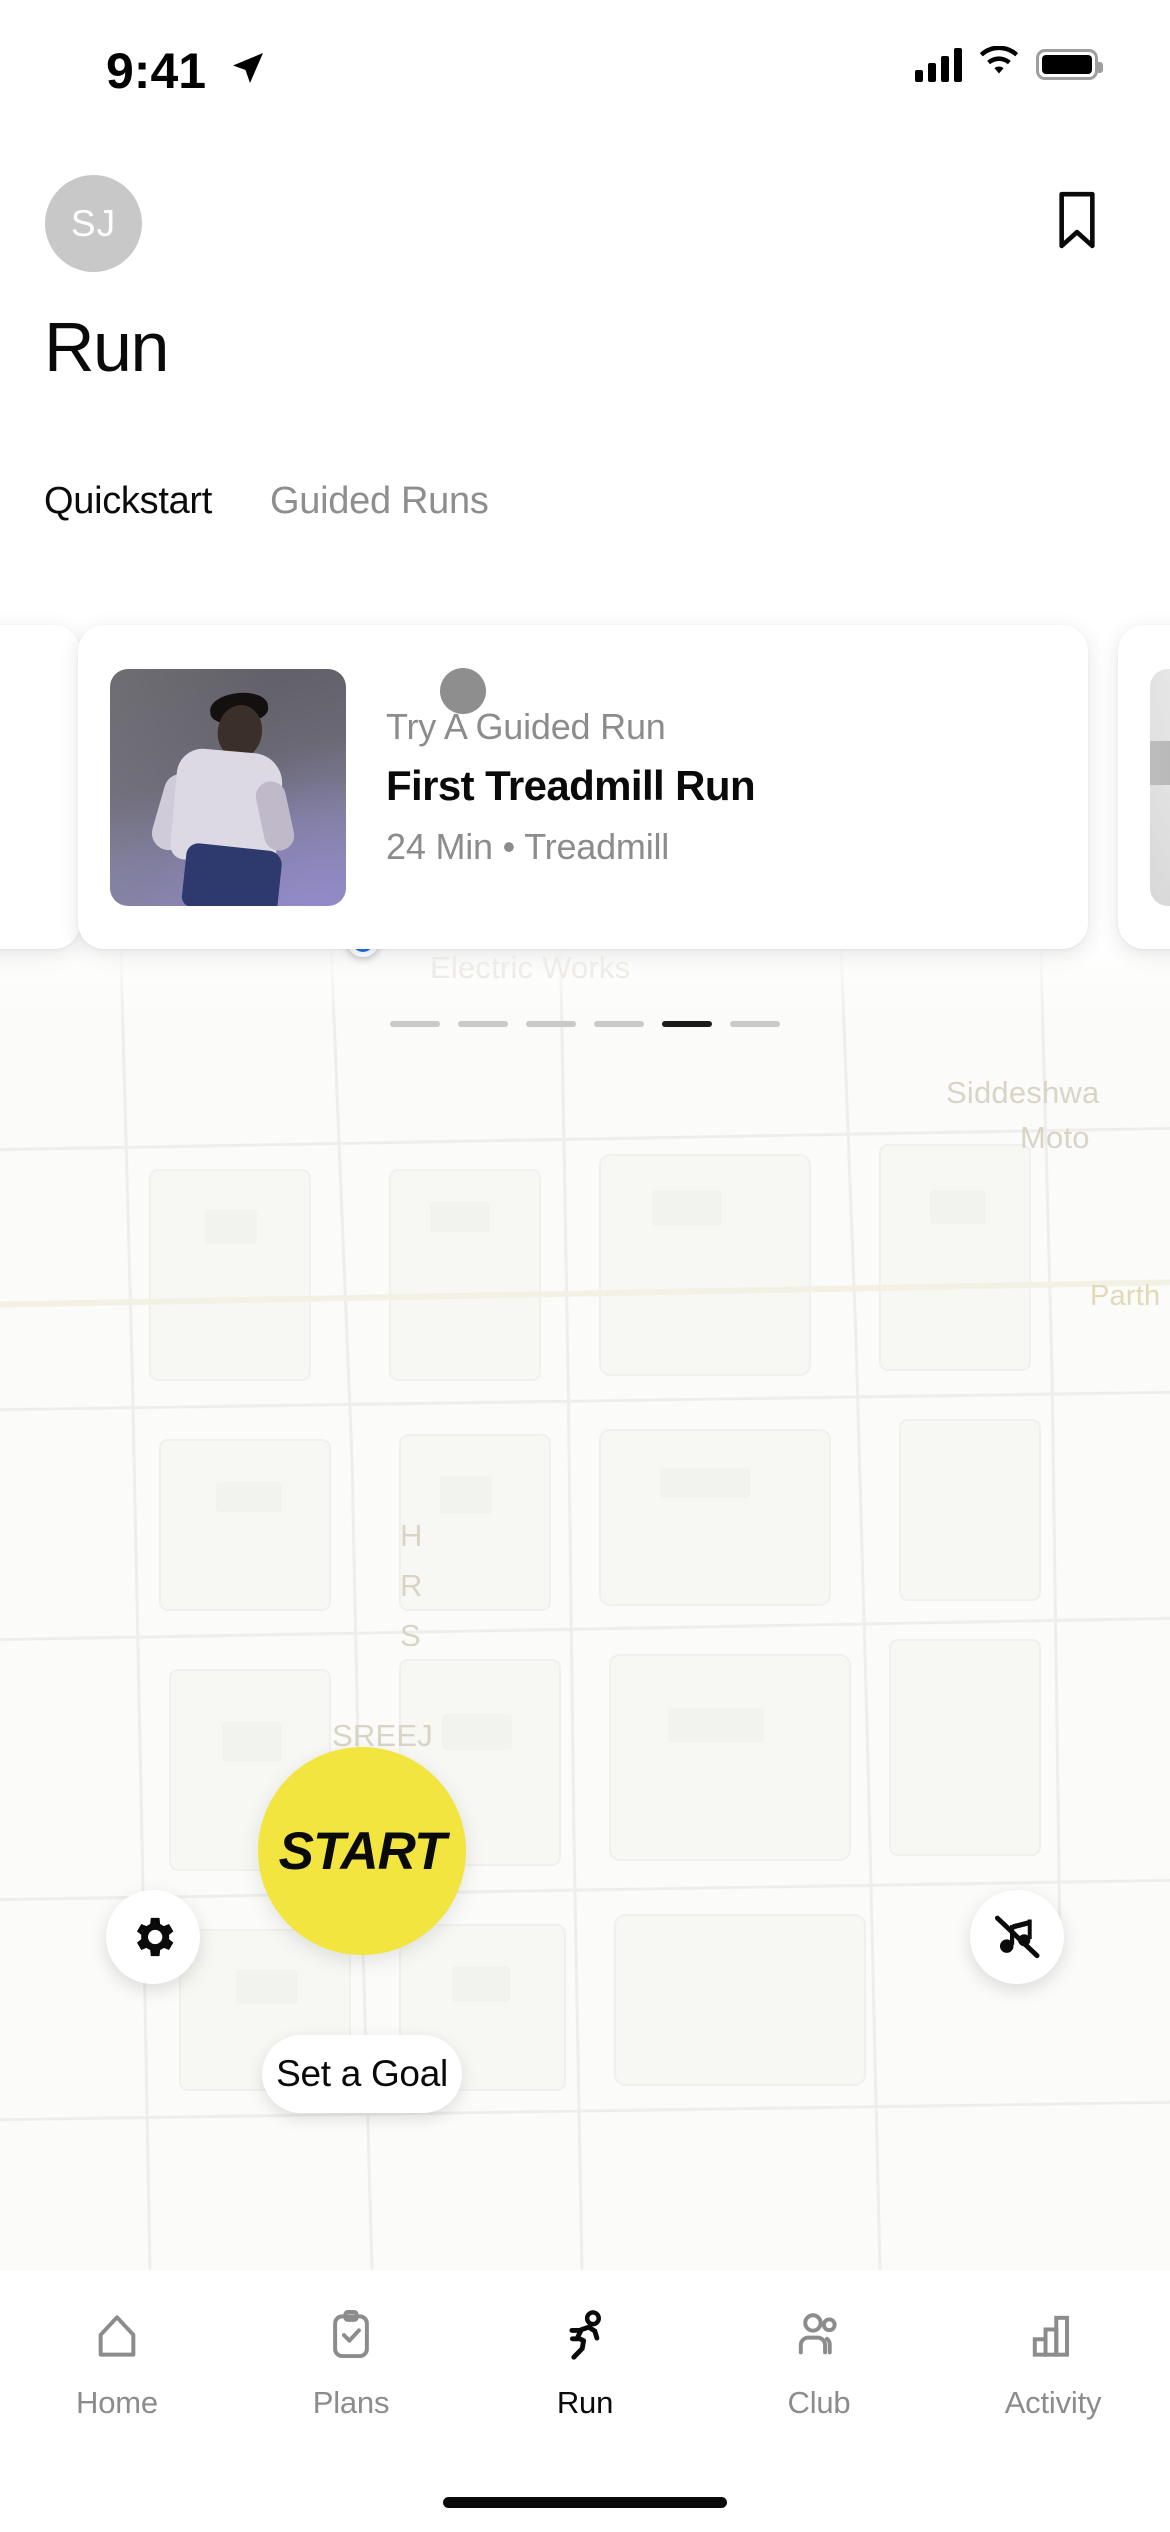 Image resolution: width=1170 pixels, height=2532 pixels. I want to click on guided-run-kicker: Try A Guided Run, so click(526, 726).